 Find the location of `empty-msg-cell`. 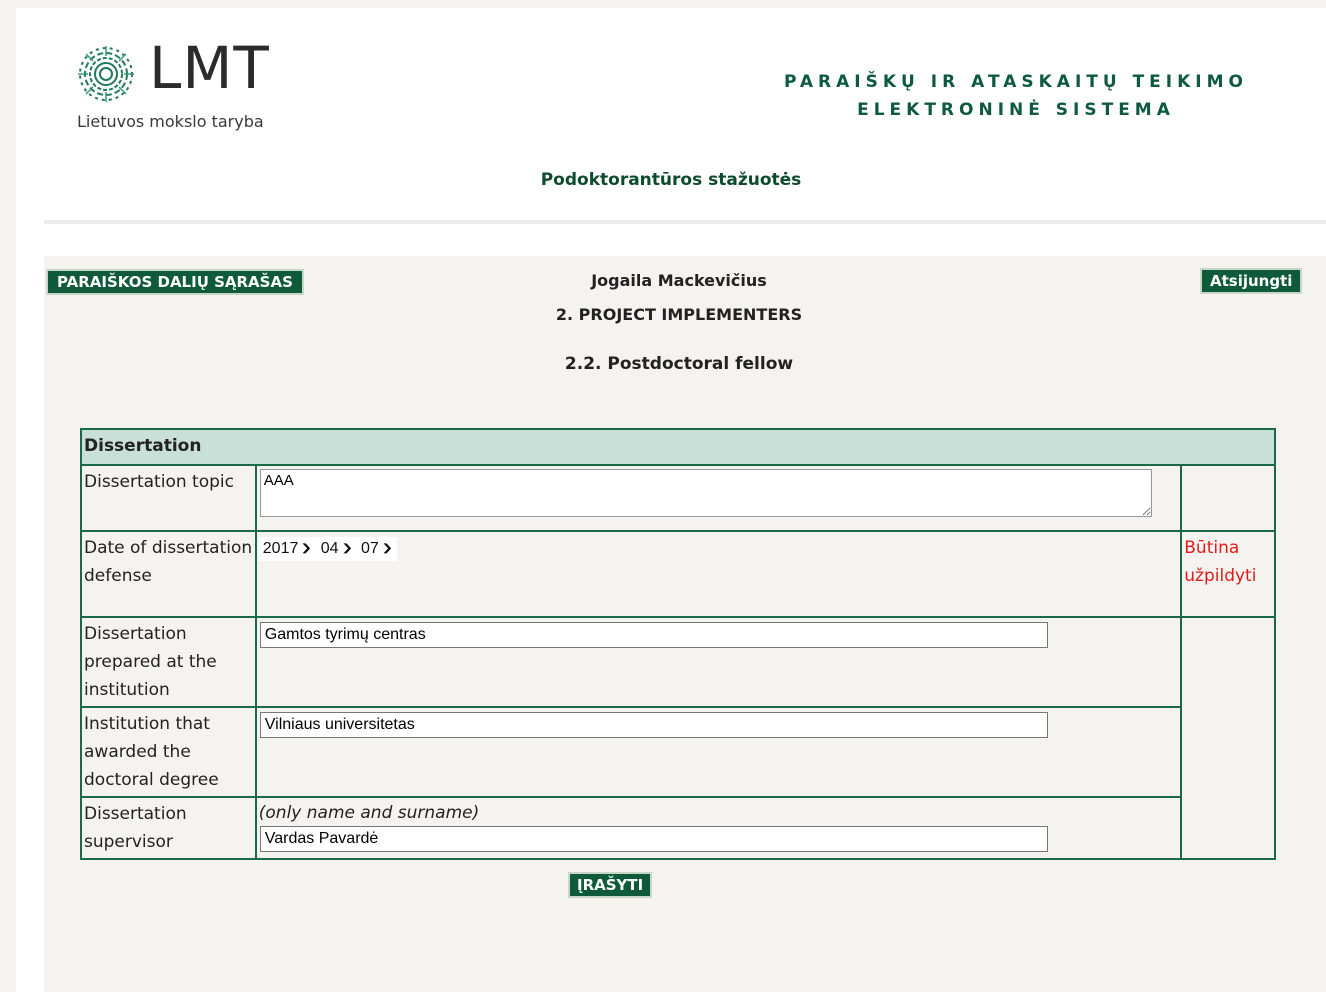

empty-msg-cell is located at coordinates (1228, 738).